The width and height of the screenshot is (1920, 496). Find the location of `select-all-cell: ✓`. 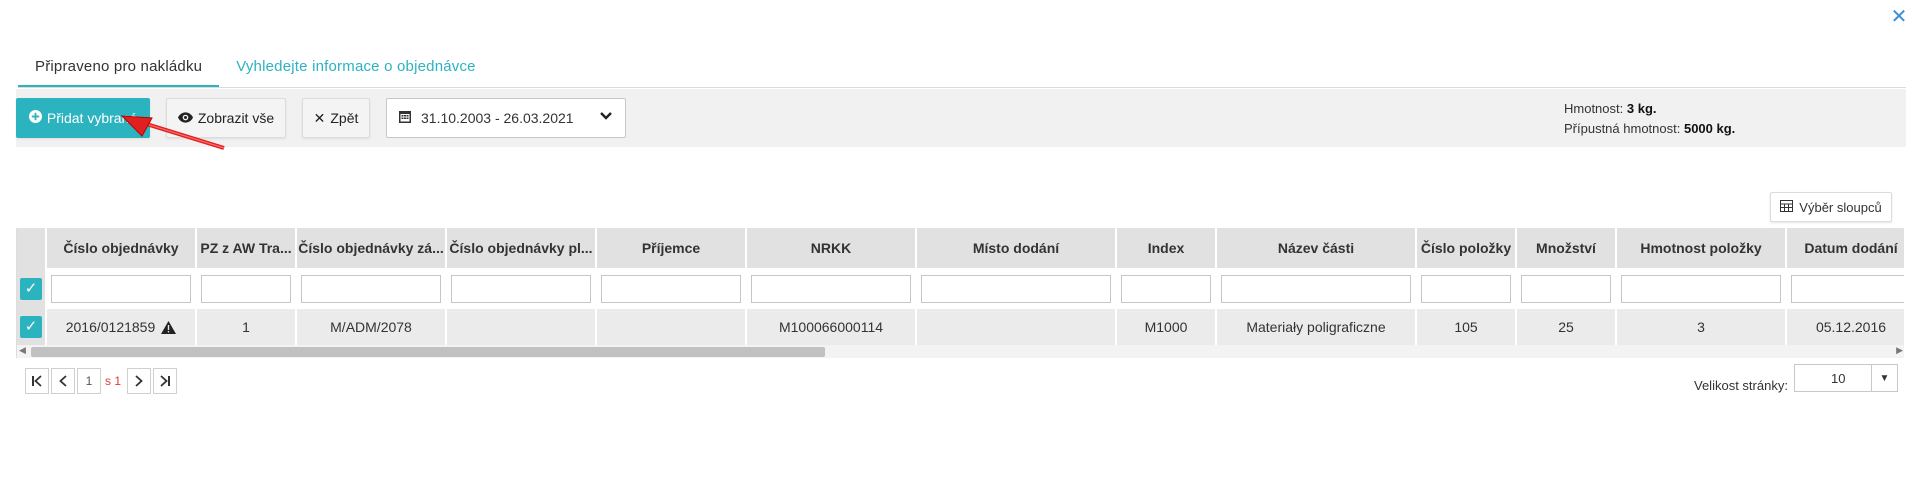

select-all-cell: ✓ is located at coordinates (32, 288).